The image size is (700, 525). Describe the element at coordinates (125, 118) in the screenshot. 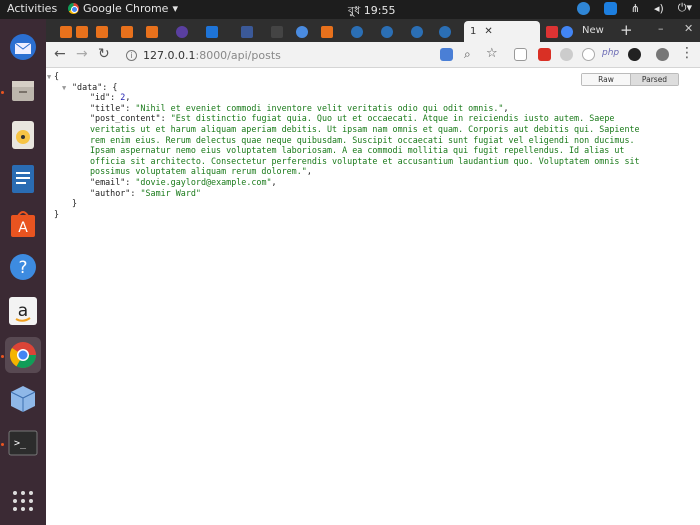

I see `json-key: "post_content"` at that location.